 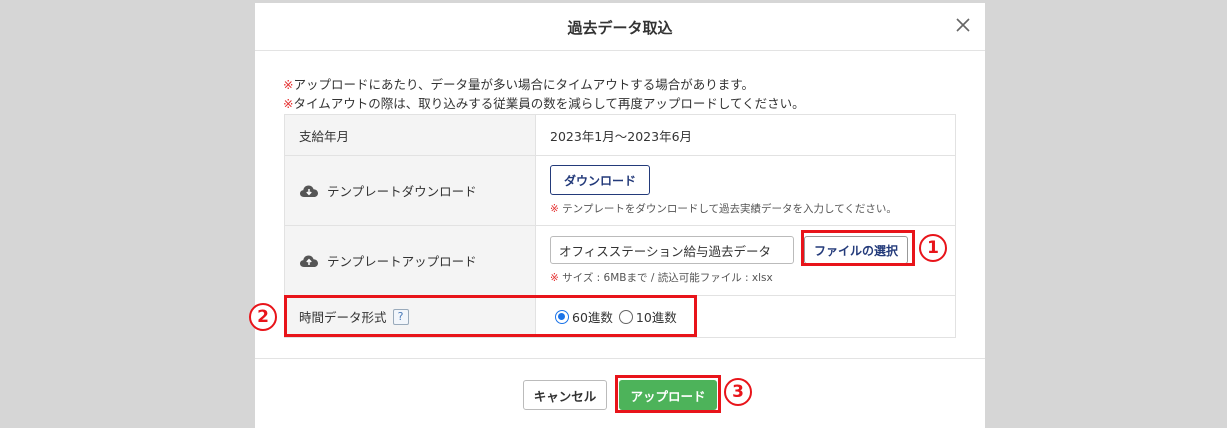 I want to click on row-period: 支給年月 2023年1月～2023年6月, so click(x=620, y=135).